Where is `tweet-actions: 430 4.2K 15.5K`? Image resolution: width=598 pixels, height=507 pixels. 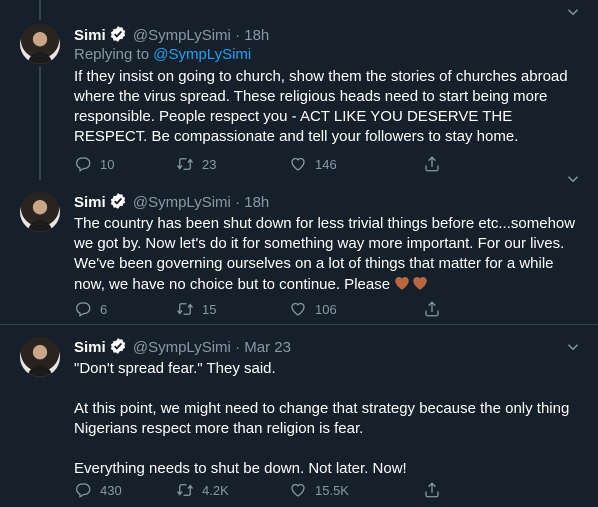
tweet-actions: 430 4.2K 15.5K is located at coordinates (292, 490).